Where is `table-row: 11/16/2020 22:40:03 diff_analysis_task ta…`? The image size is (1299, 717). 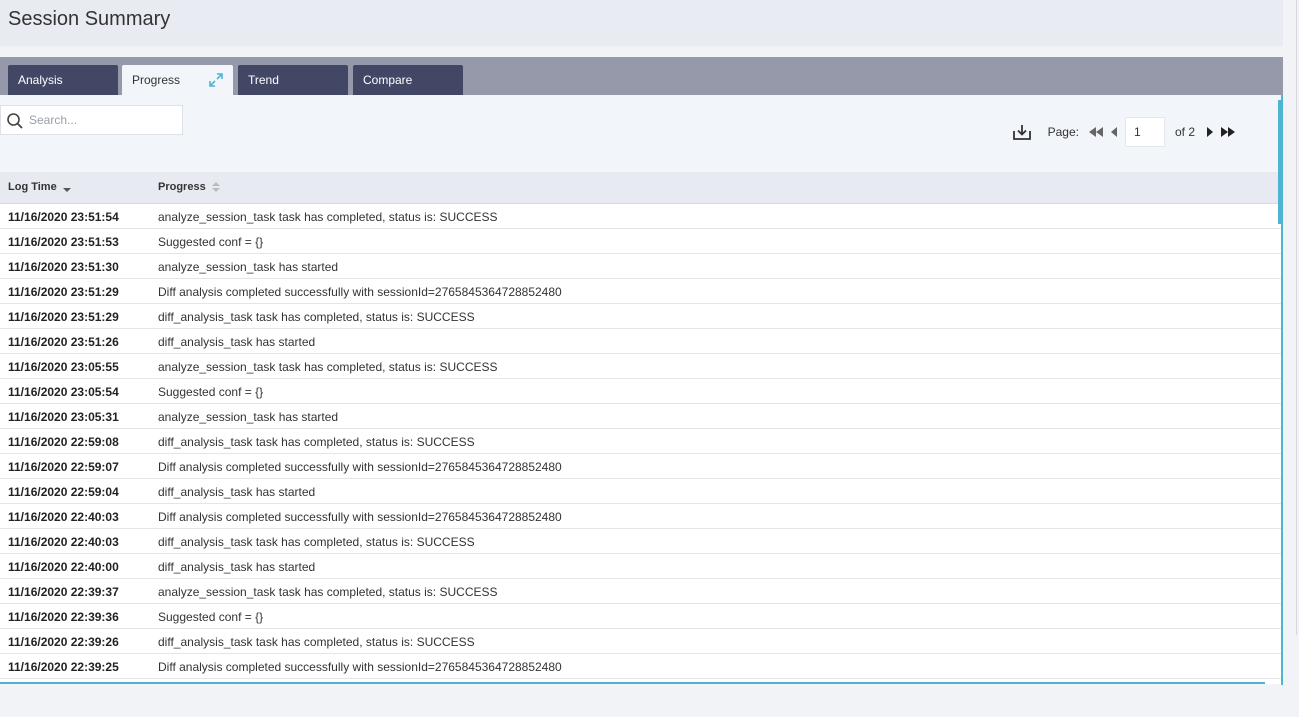 table-row: 11/16/2020 22:40:03 diff_analysis_task ta… is located at coordinates (640, 541).